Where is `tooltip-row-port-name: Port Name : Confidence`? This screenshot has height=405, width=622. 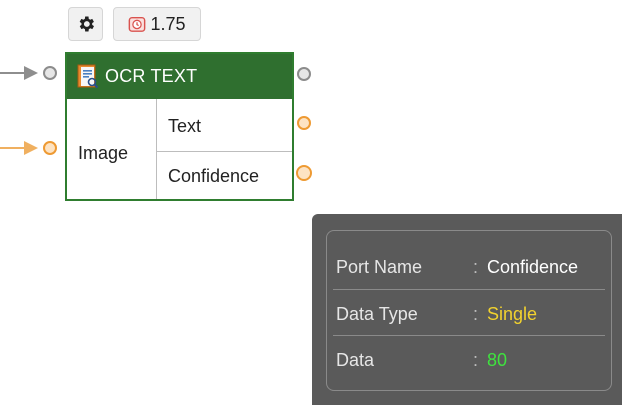 tooltip-row-port-name: Port Name : Confidence is located at coordinates (469, 267).